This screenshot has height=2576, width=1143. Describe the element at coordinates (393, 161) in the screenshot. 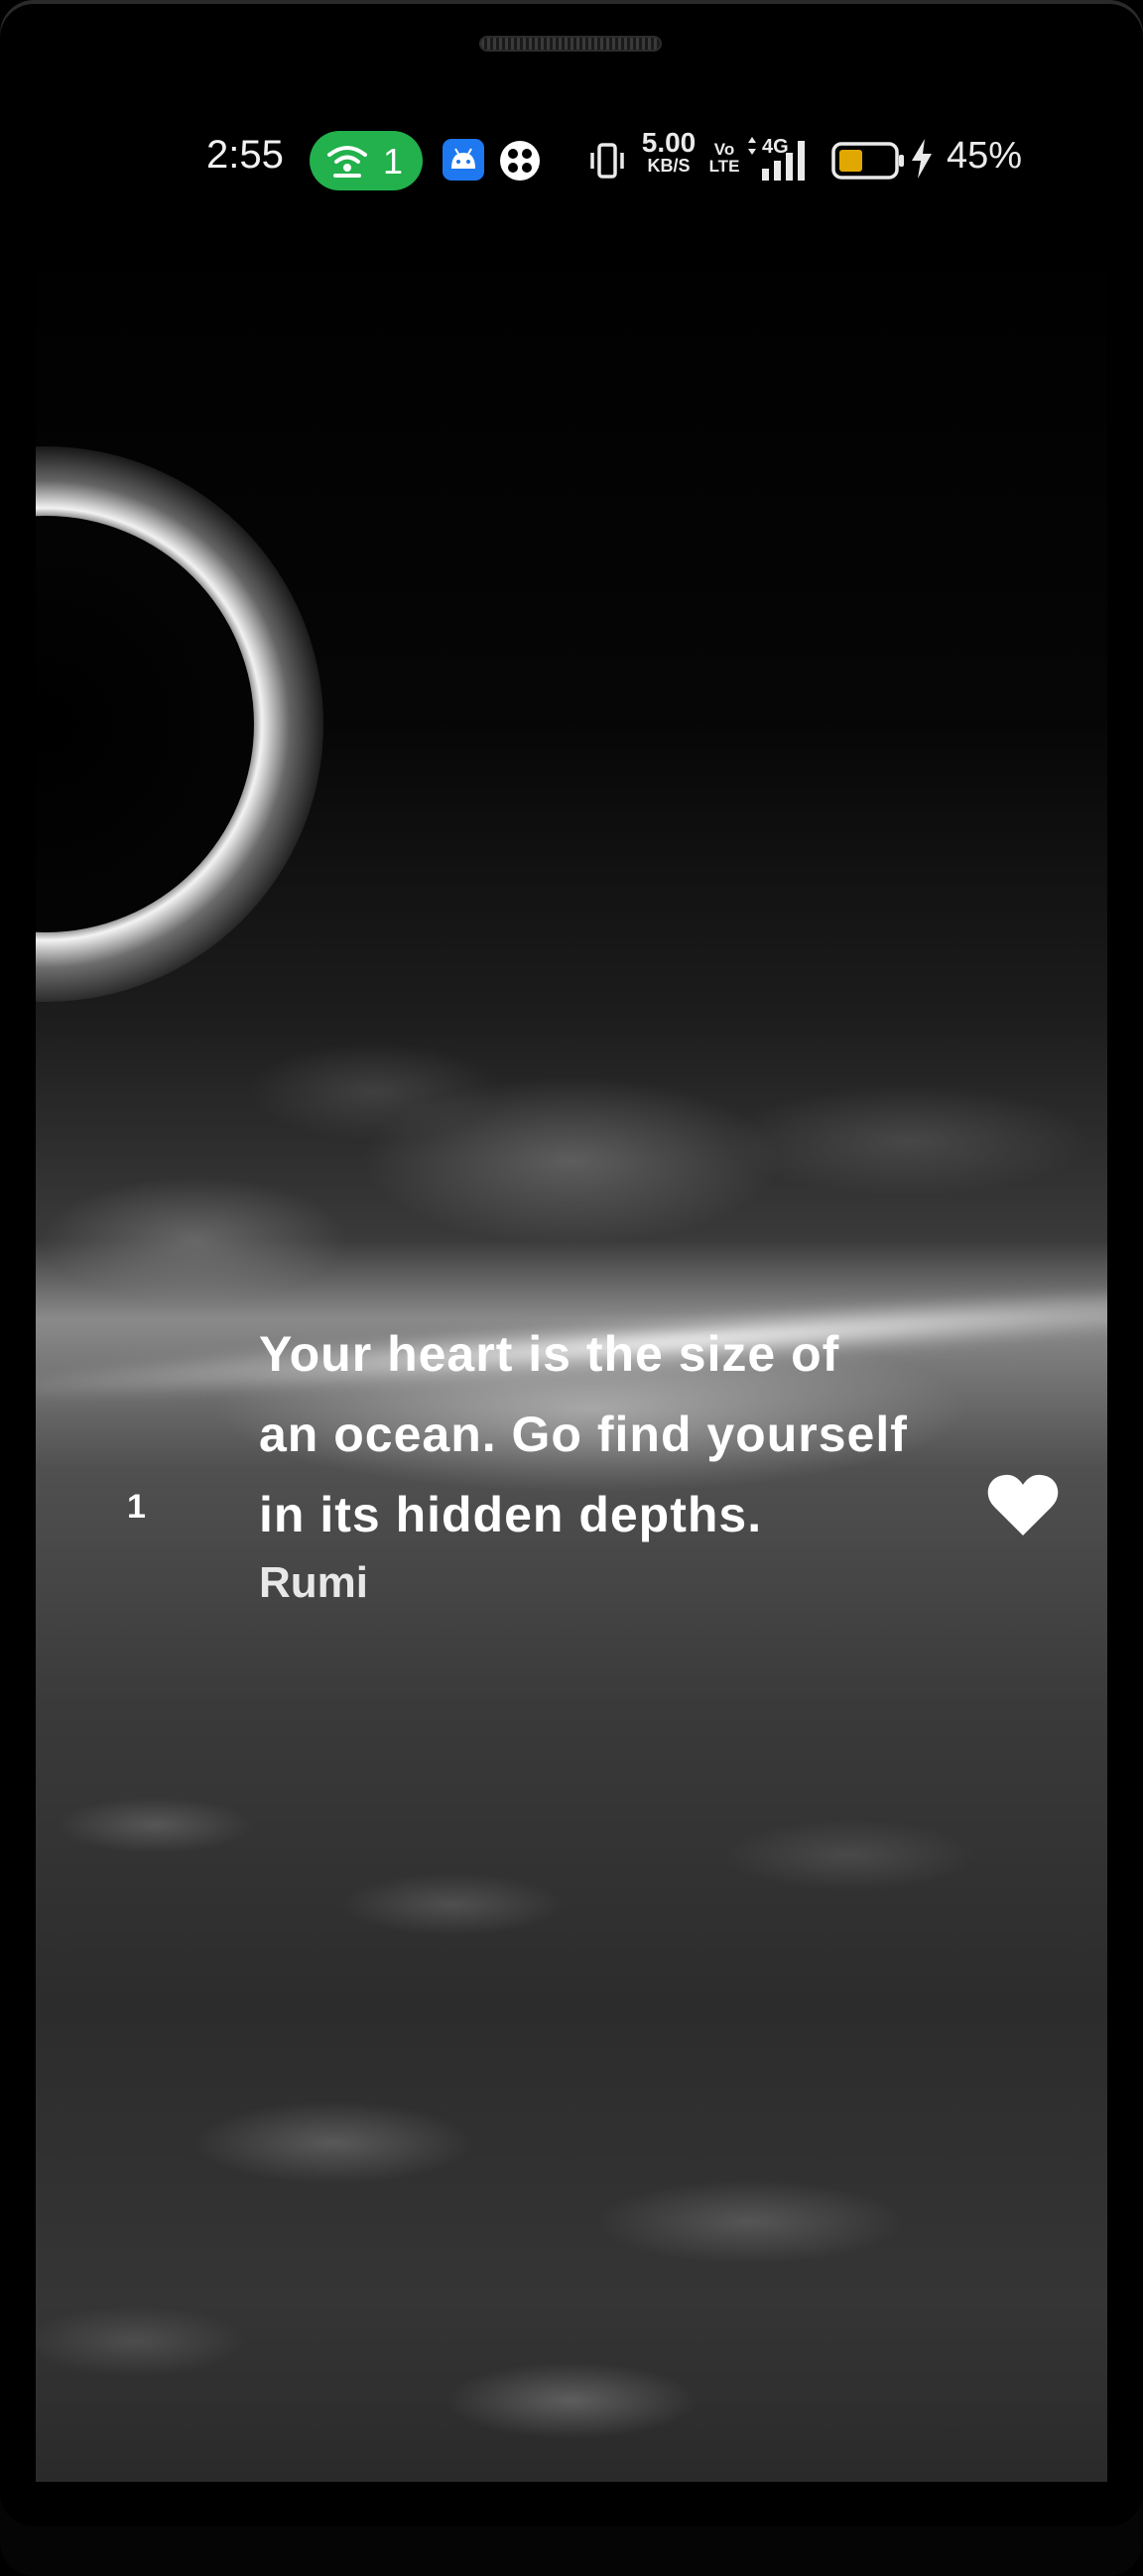

I see `hotspot-count: 1` at that location.